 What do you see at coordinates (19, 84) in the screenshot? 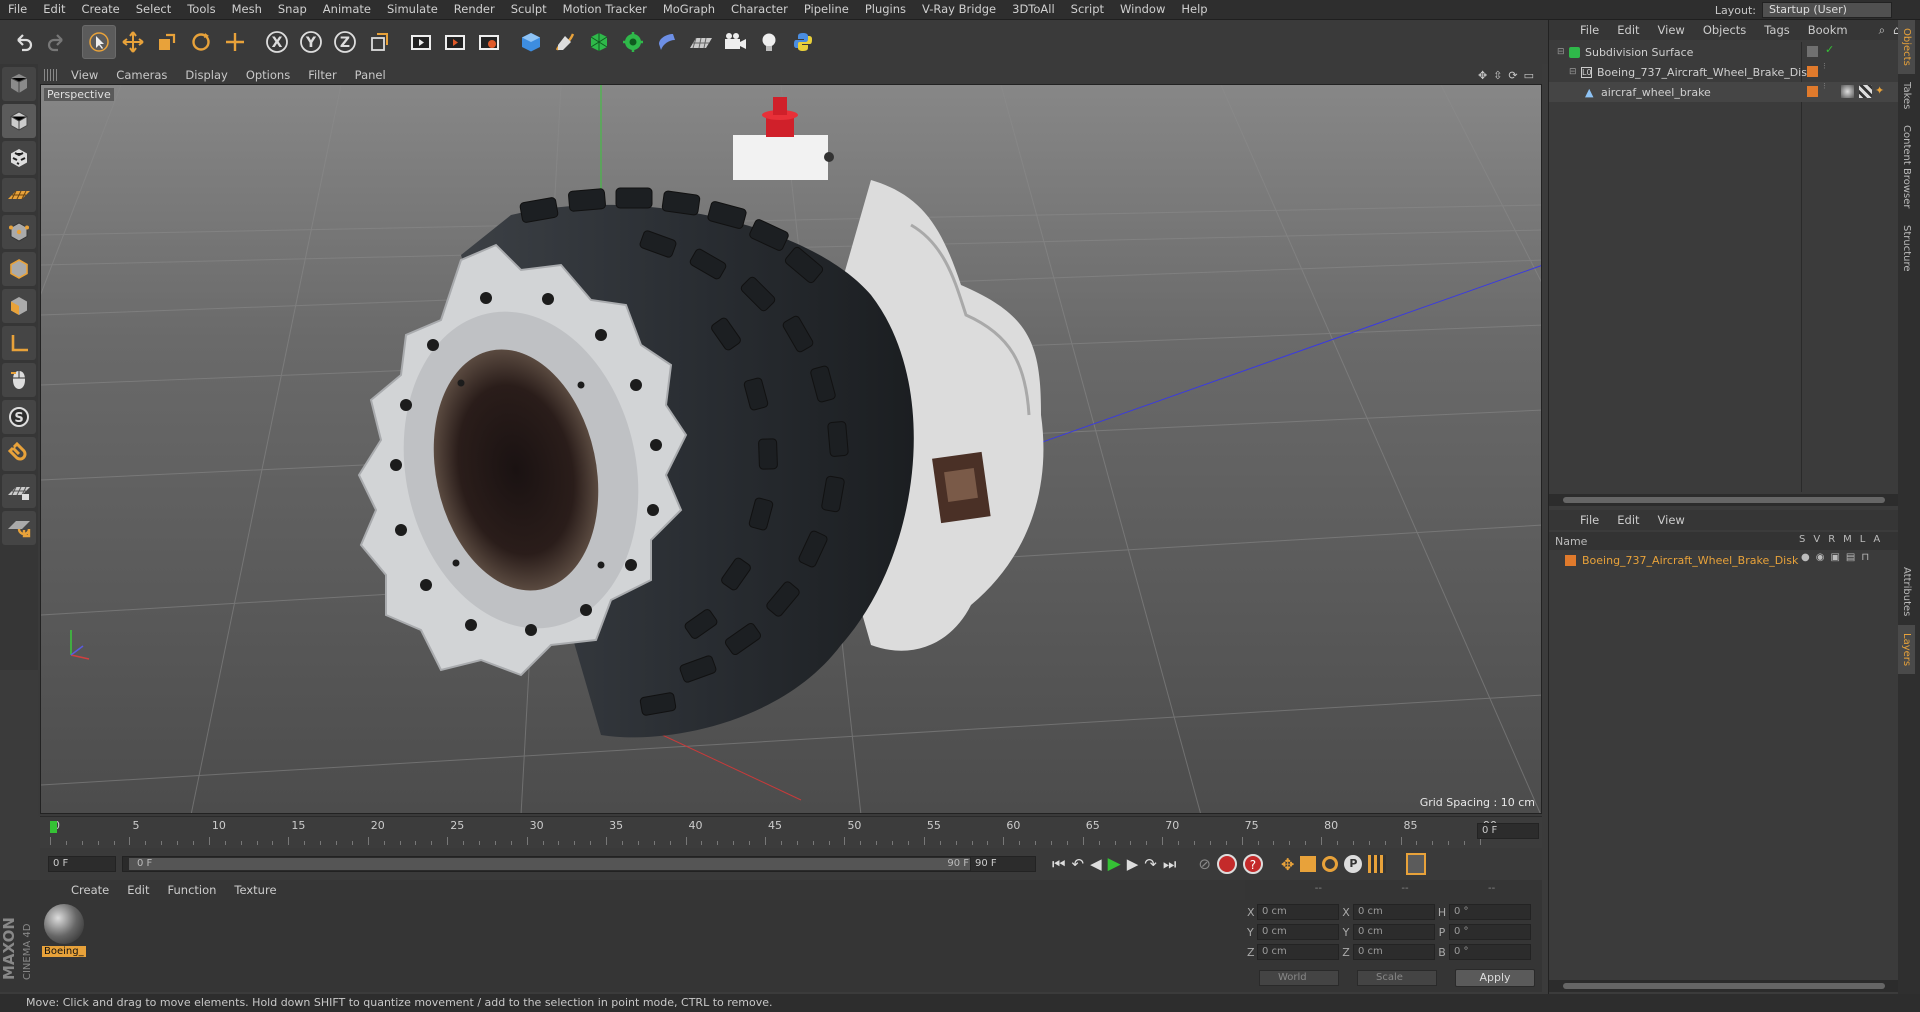
I see `make-editable-icon` at bounding box center [19, 84].